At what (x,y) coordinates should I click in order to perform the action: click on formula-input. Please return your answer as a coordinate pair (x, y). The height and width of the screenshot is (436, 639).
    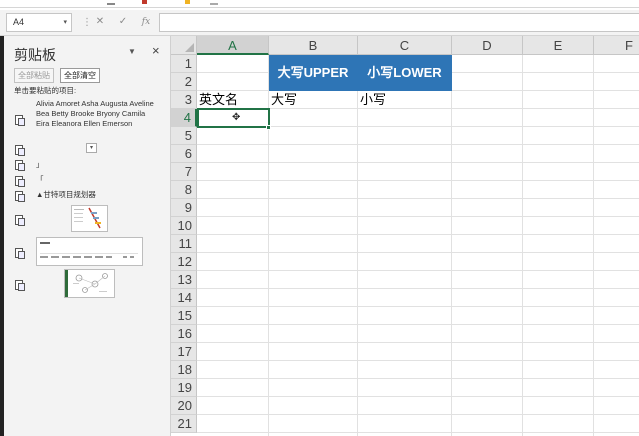
    Looking at the image, I should click on (399, 22).